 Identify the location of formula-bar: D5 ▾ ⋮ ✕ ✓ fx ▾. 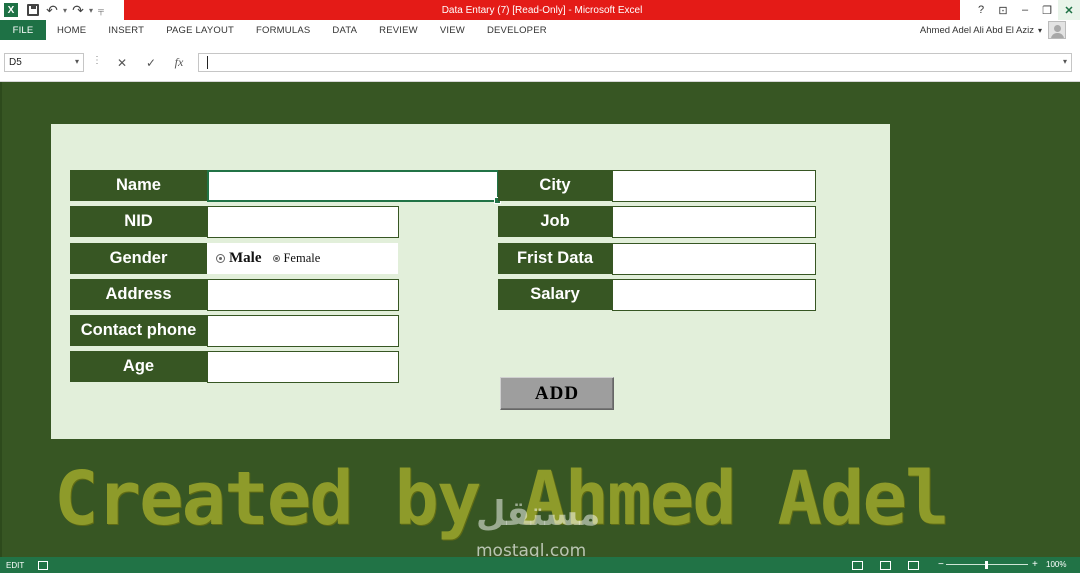
(540, 61).